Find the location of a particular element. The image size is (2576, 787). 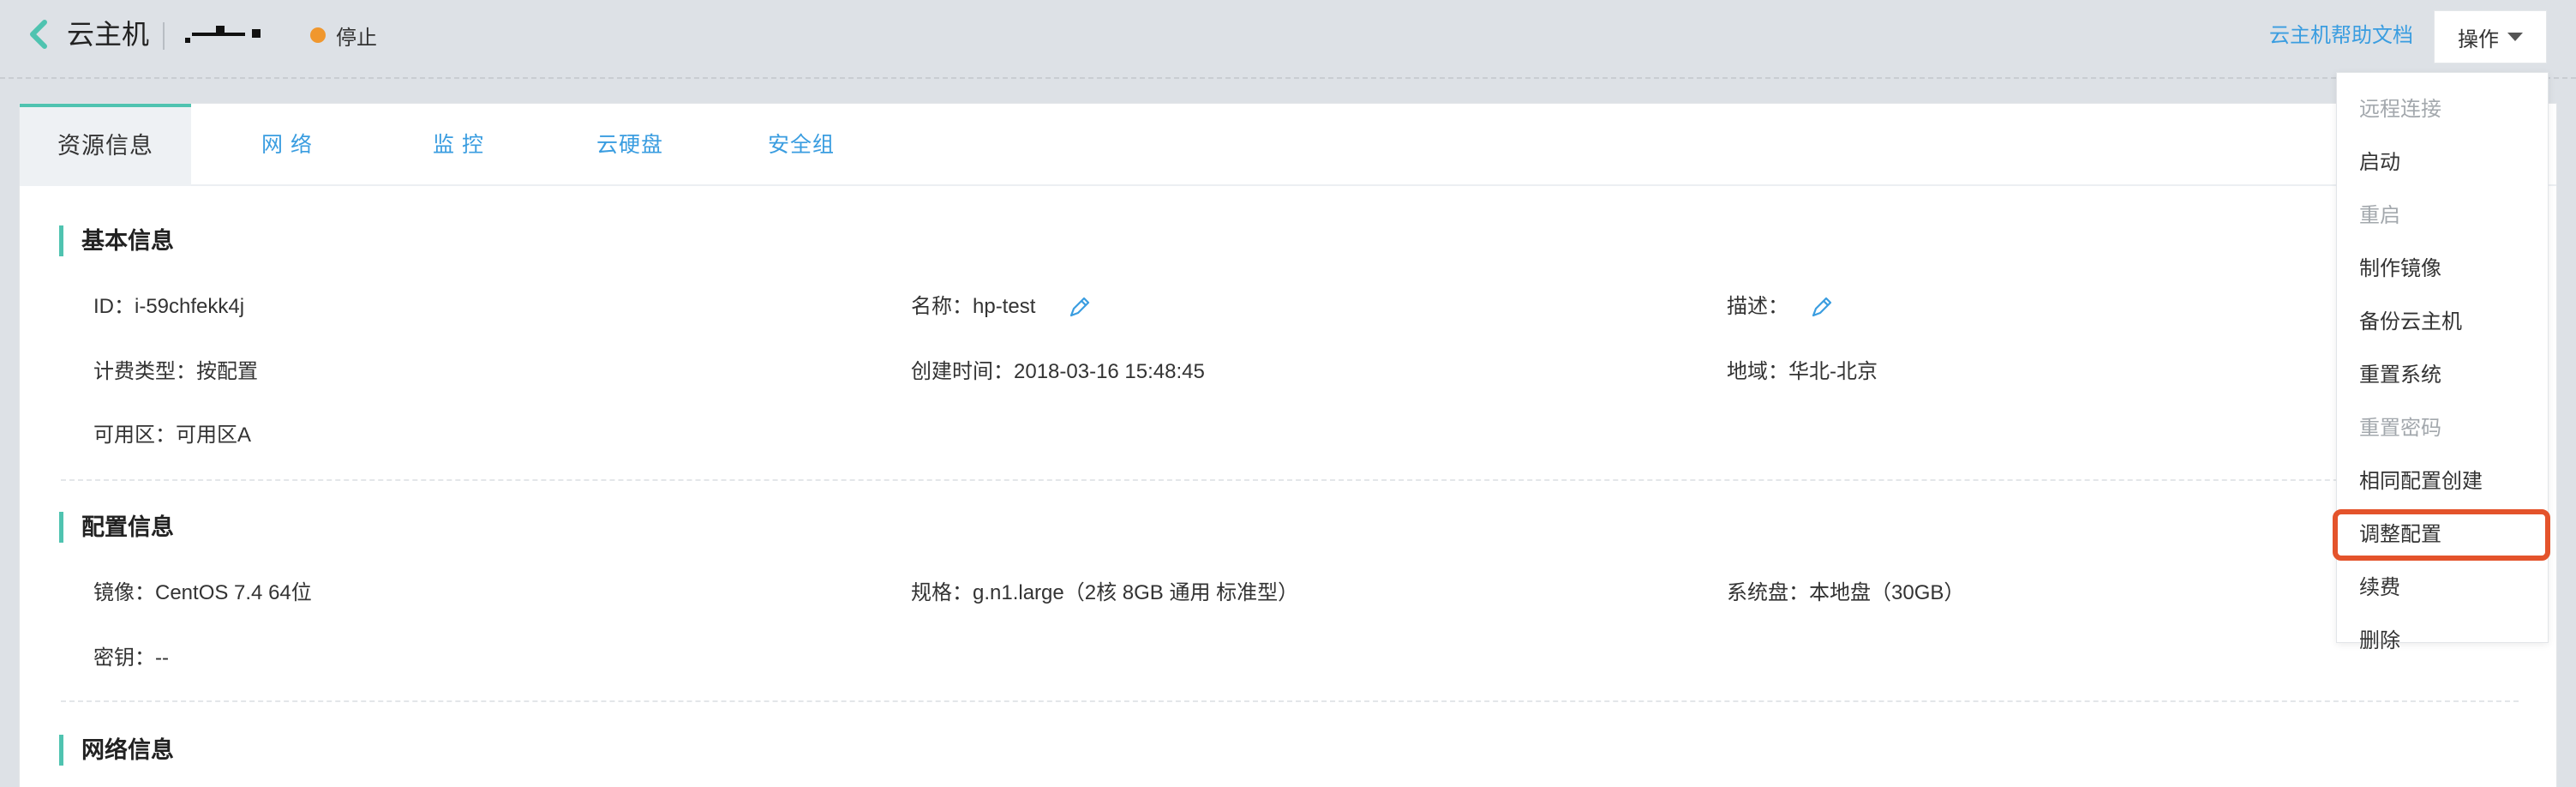

operations-label: 操作 is located at coordinates (2478, 39).